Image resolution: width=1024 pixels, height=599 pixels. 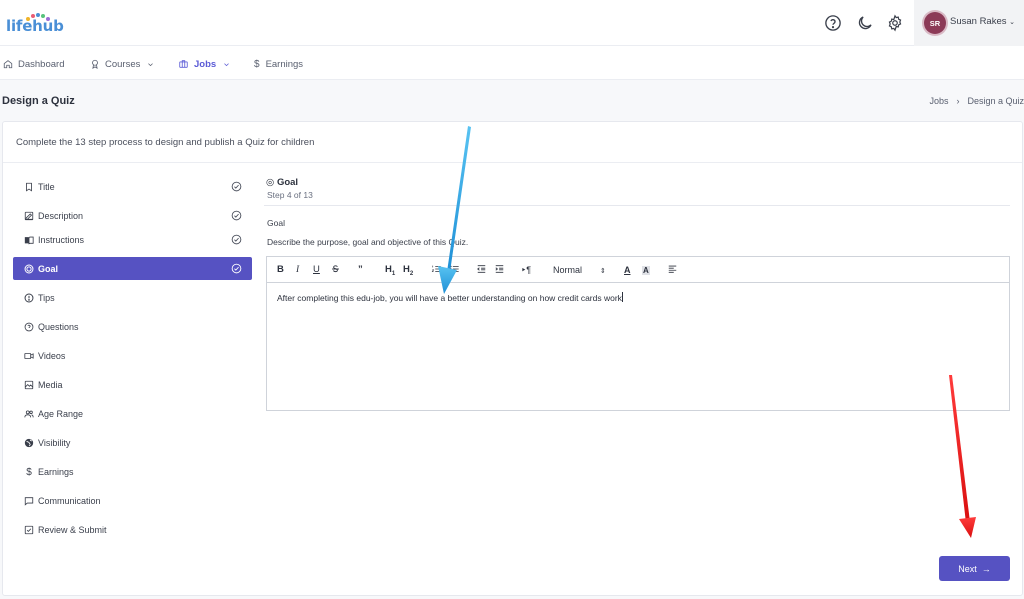 What do you see at coordinates (568, 270) in the screenshot?
I see `style-select-value: Normal` at bounding box center [568, 270].